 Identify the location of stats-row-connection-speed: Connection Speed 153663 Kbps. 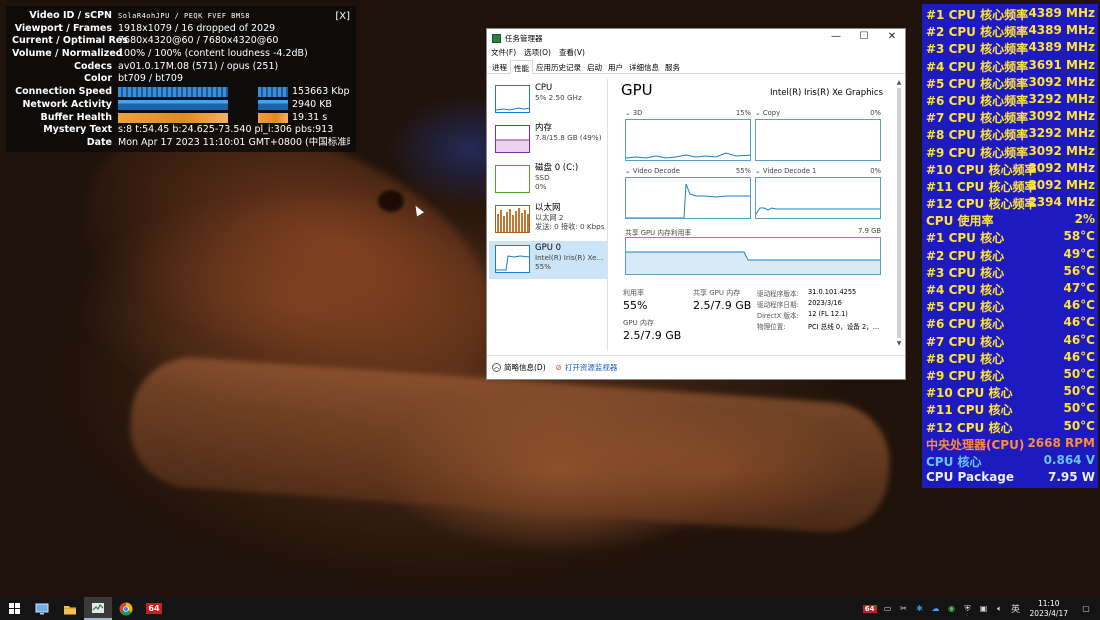
(181, 92).